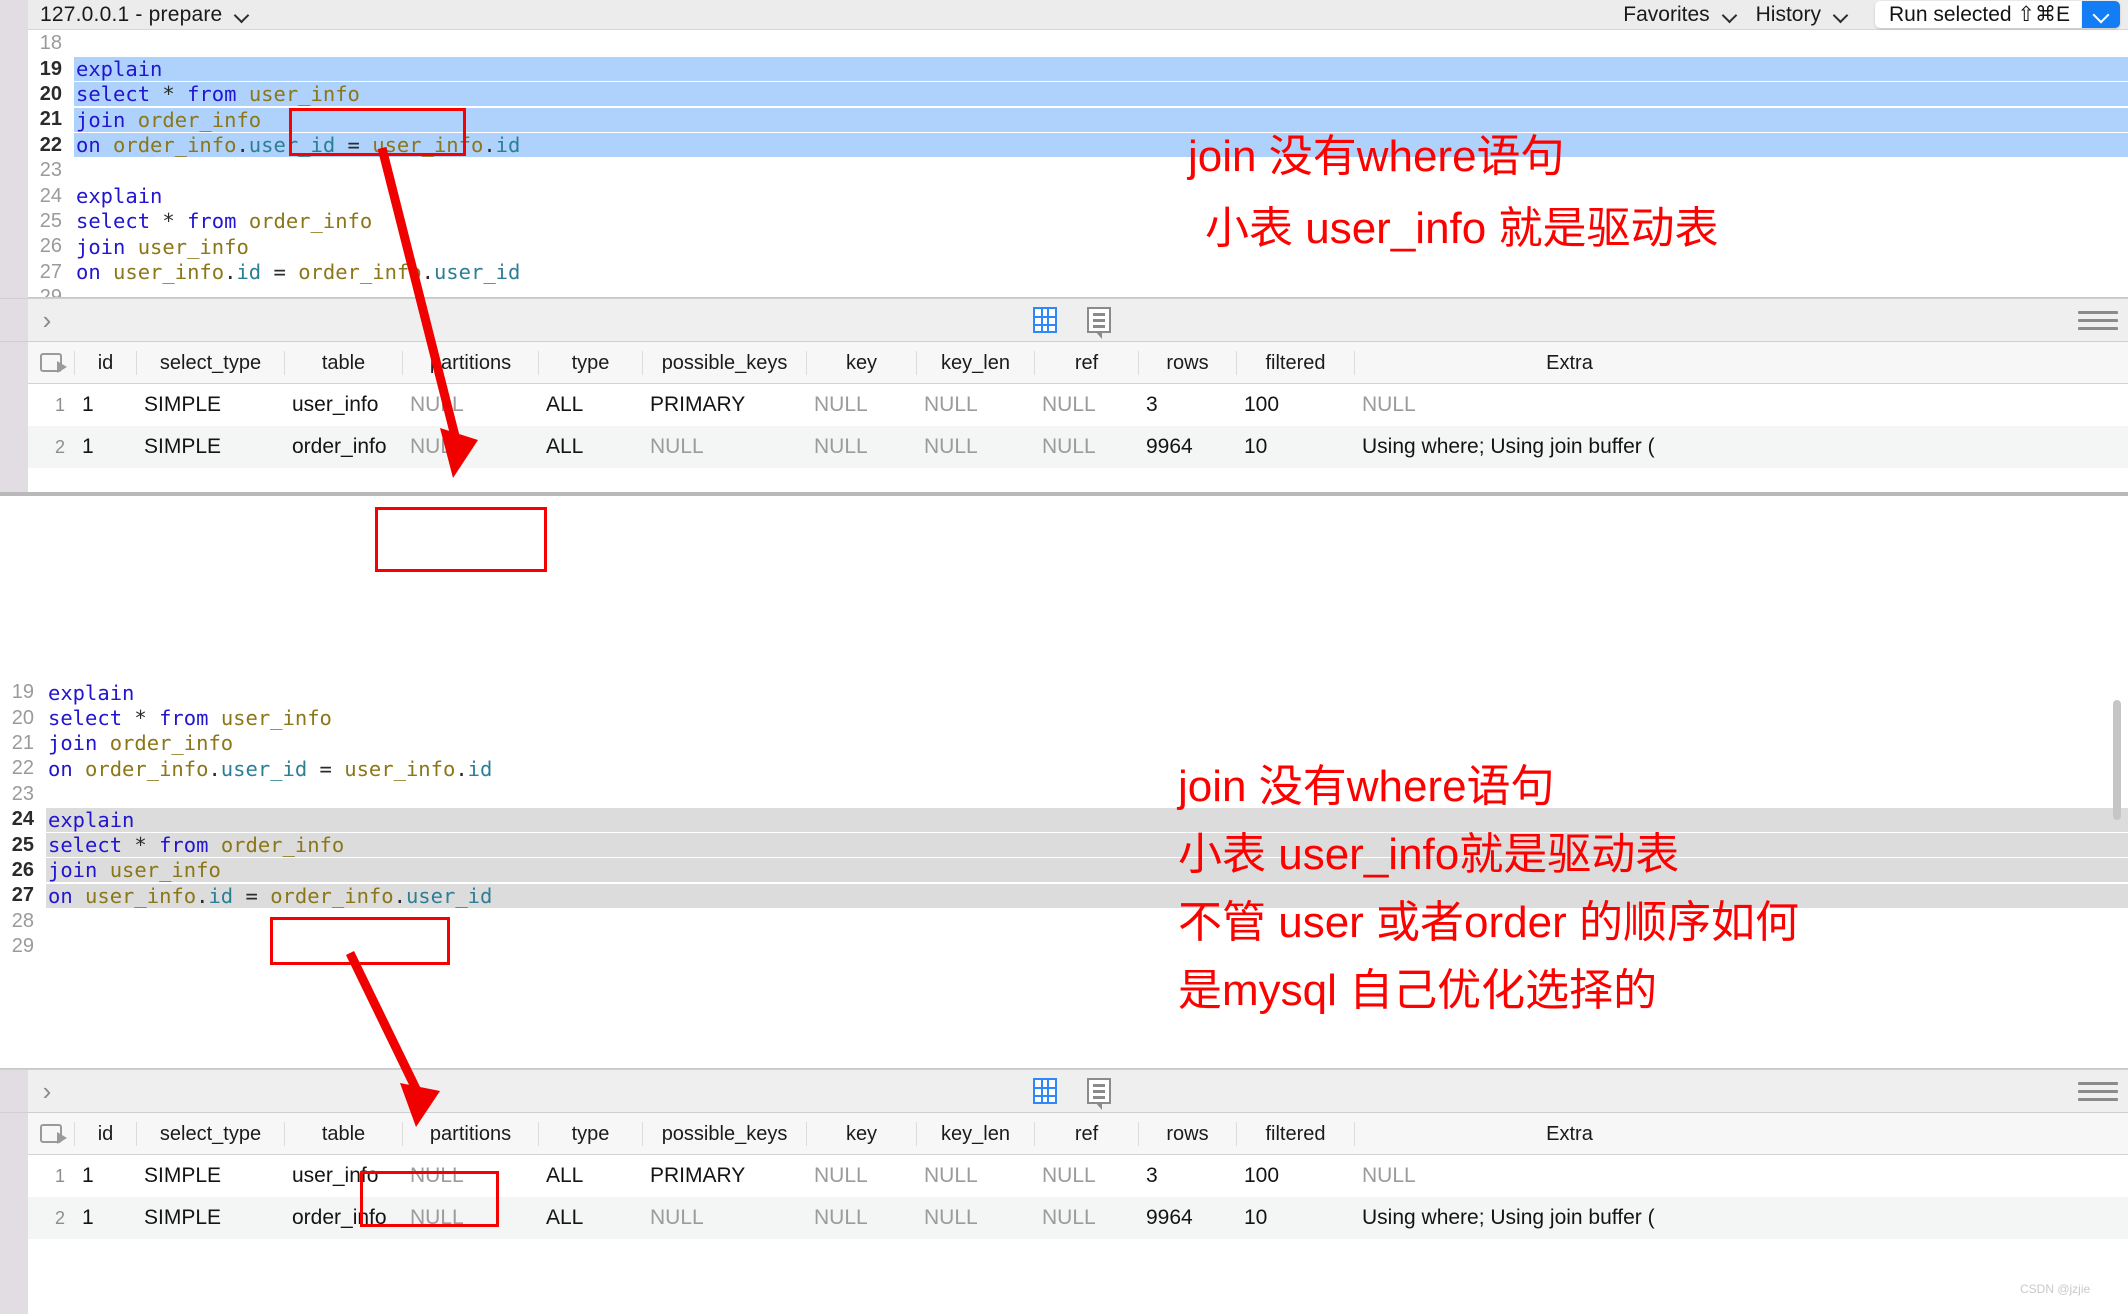 The image size is (2128, 1314). Describe the element at coordinates (1064, 921) in the screenshot. I see `code-line: 28` at that location.